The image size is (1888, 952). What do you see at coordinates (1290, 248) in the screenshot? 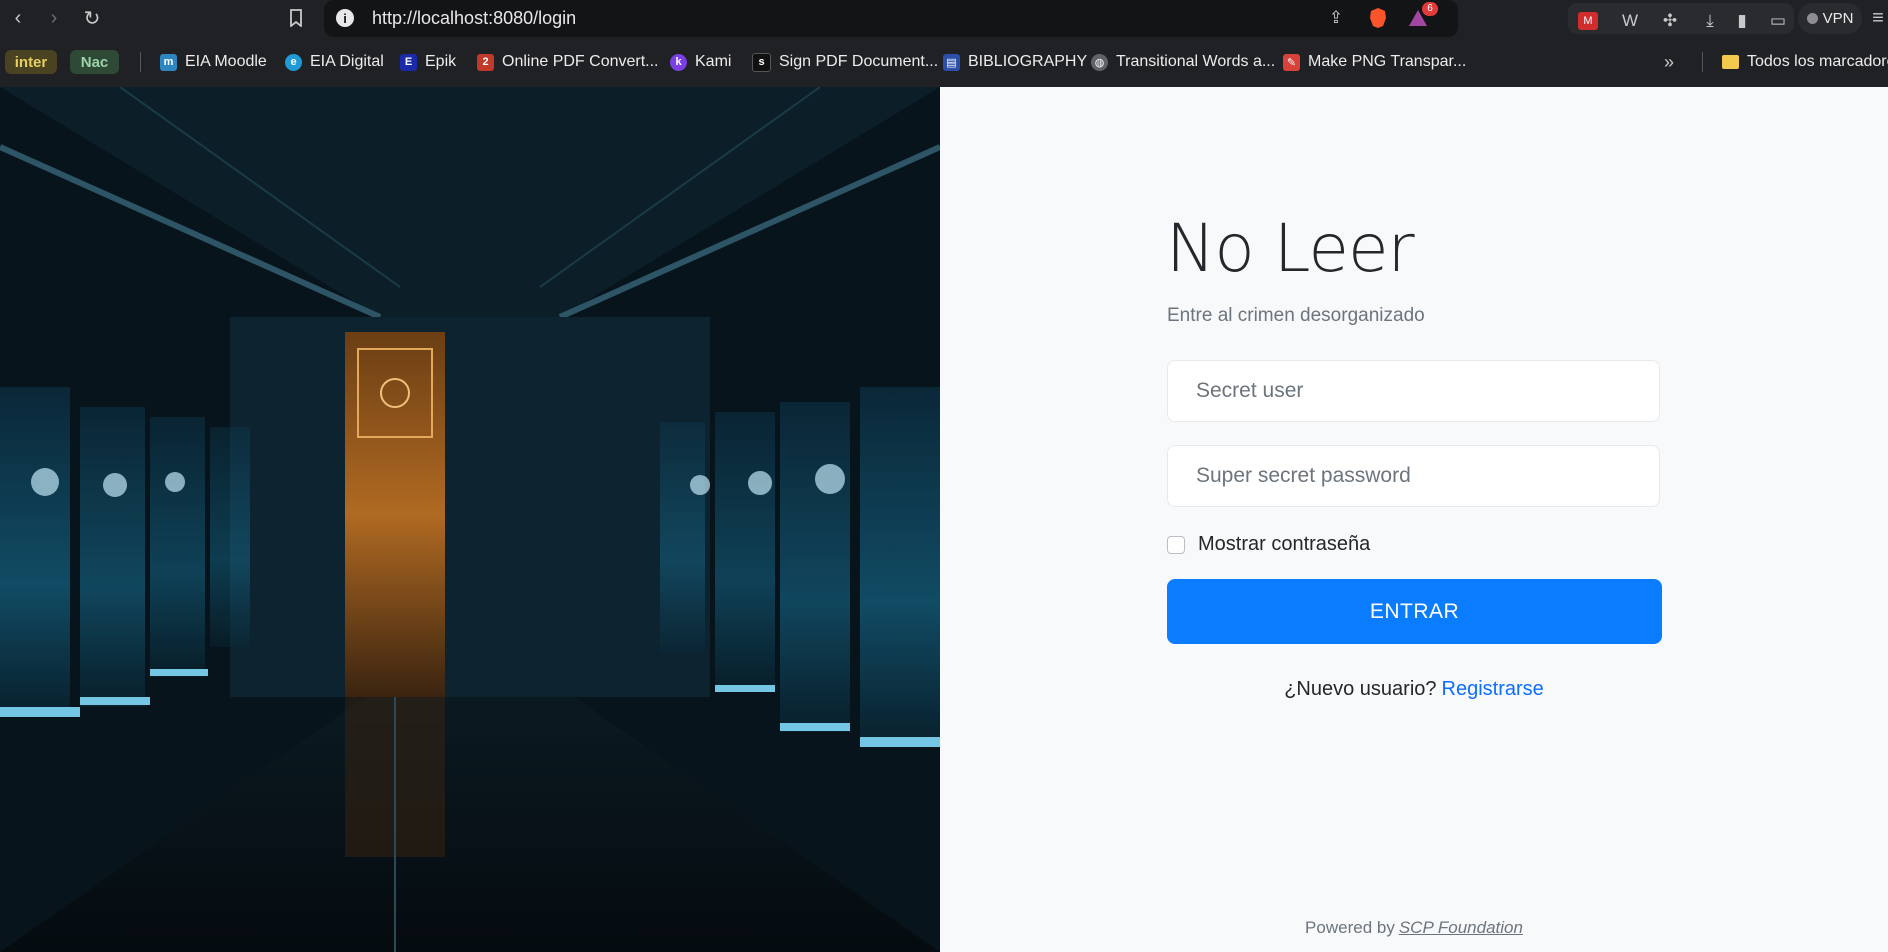
I see `page-title: No Leer` at bounding box center [1290, 248].